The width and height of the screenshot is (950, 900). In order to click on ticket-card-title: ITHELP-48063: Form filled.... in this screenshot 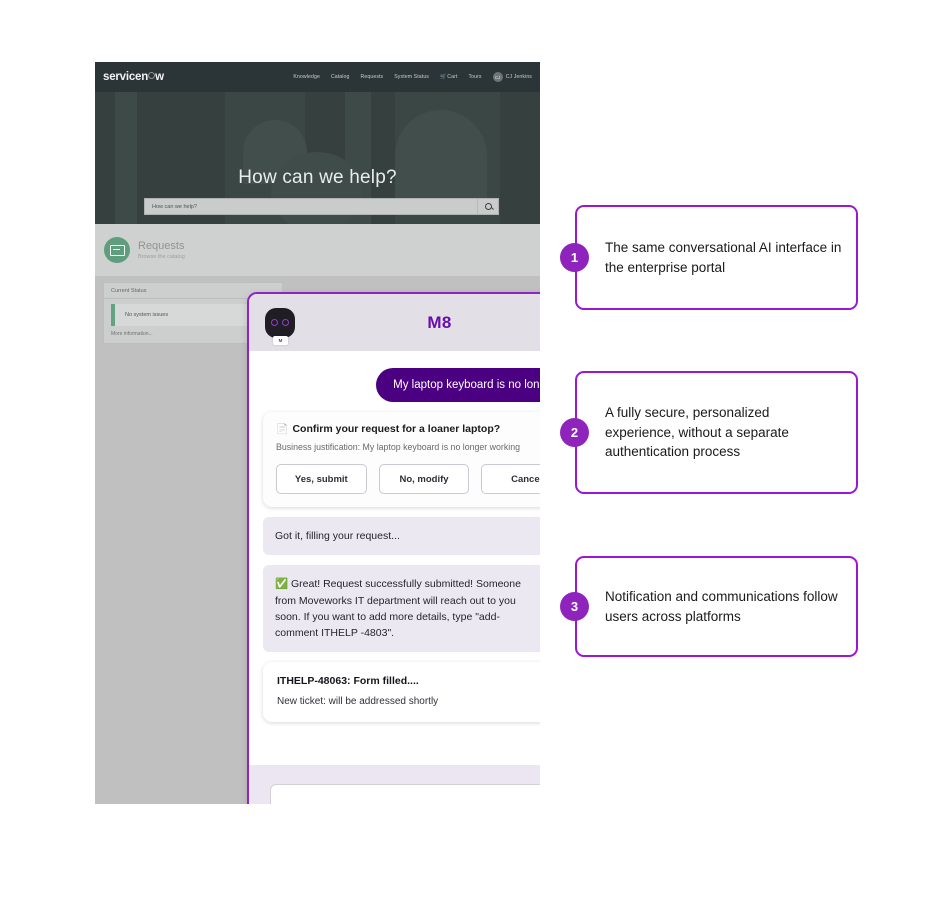, I will do `click(348, 681)`.